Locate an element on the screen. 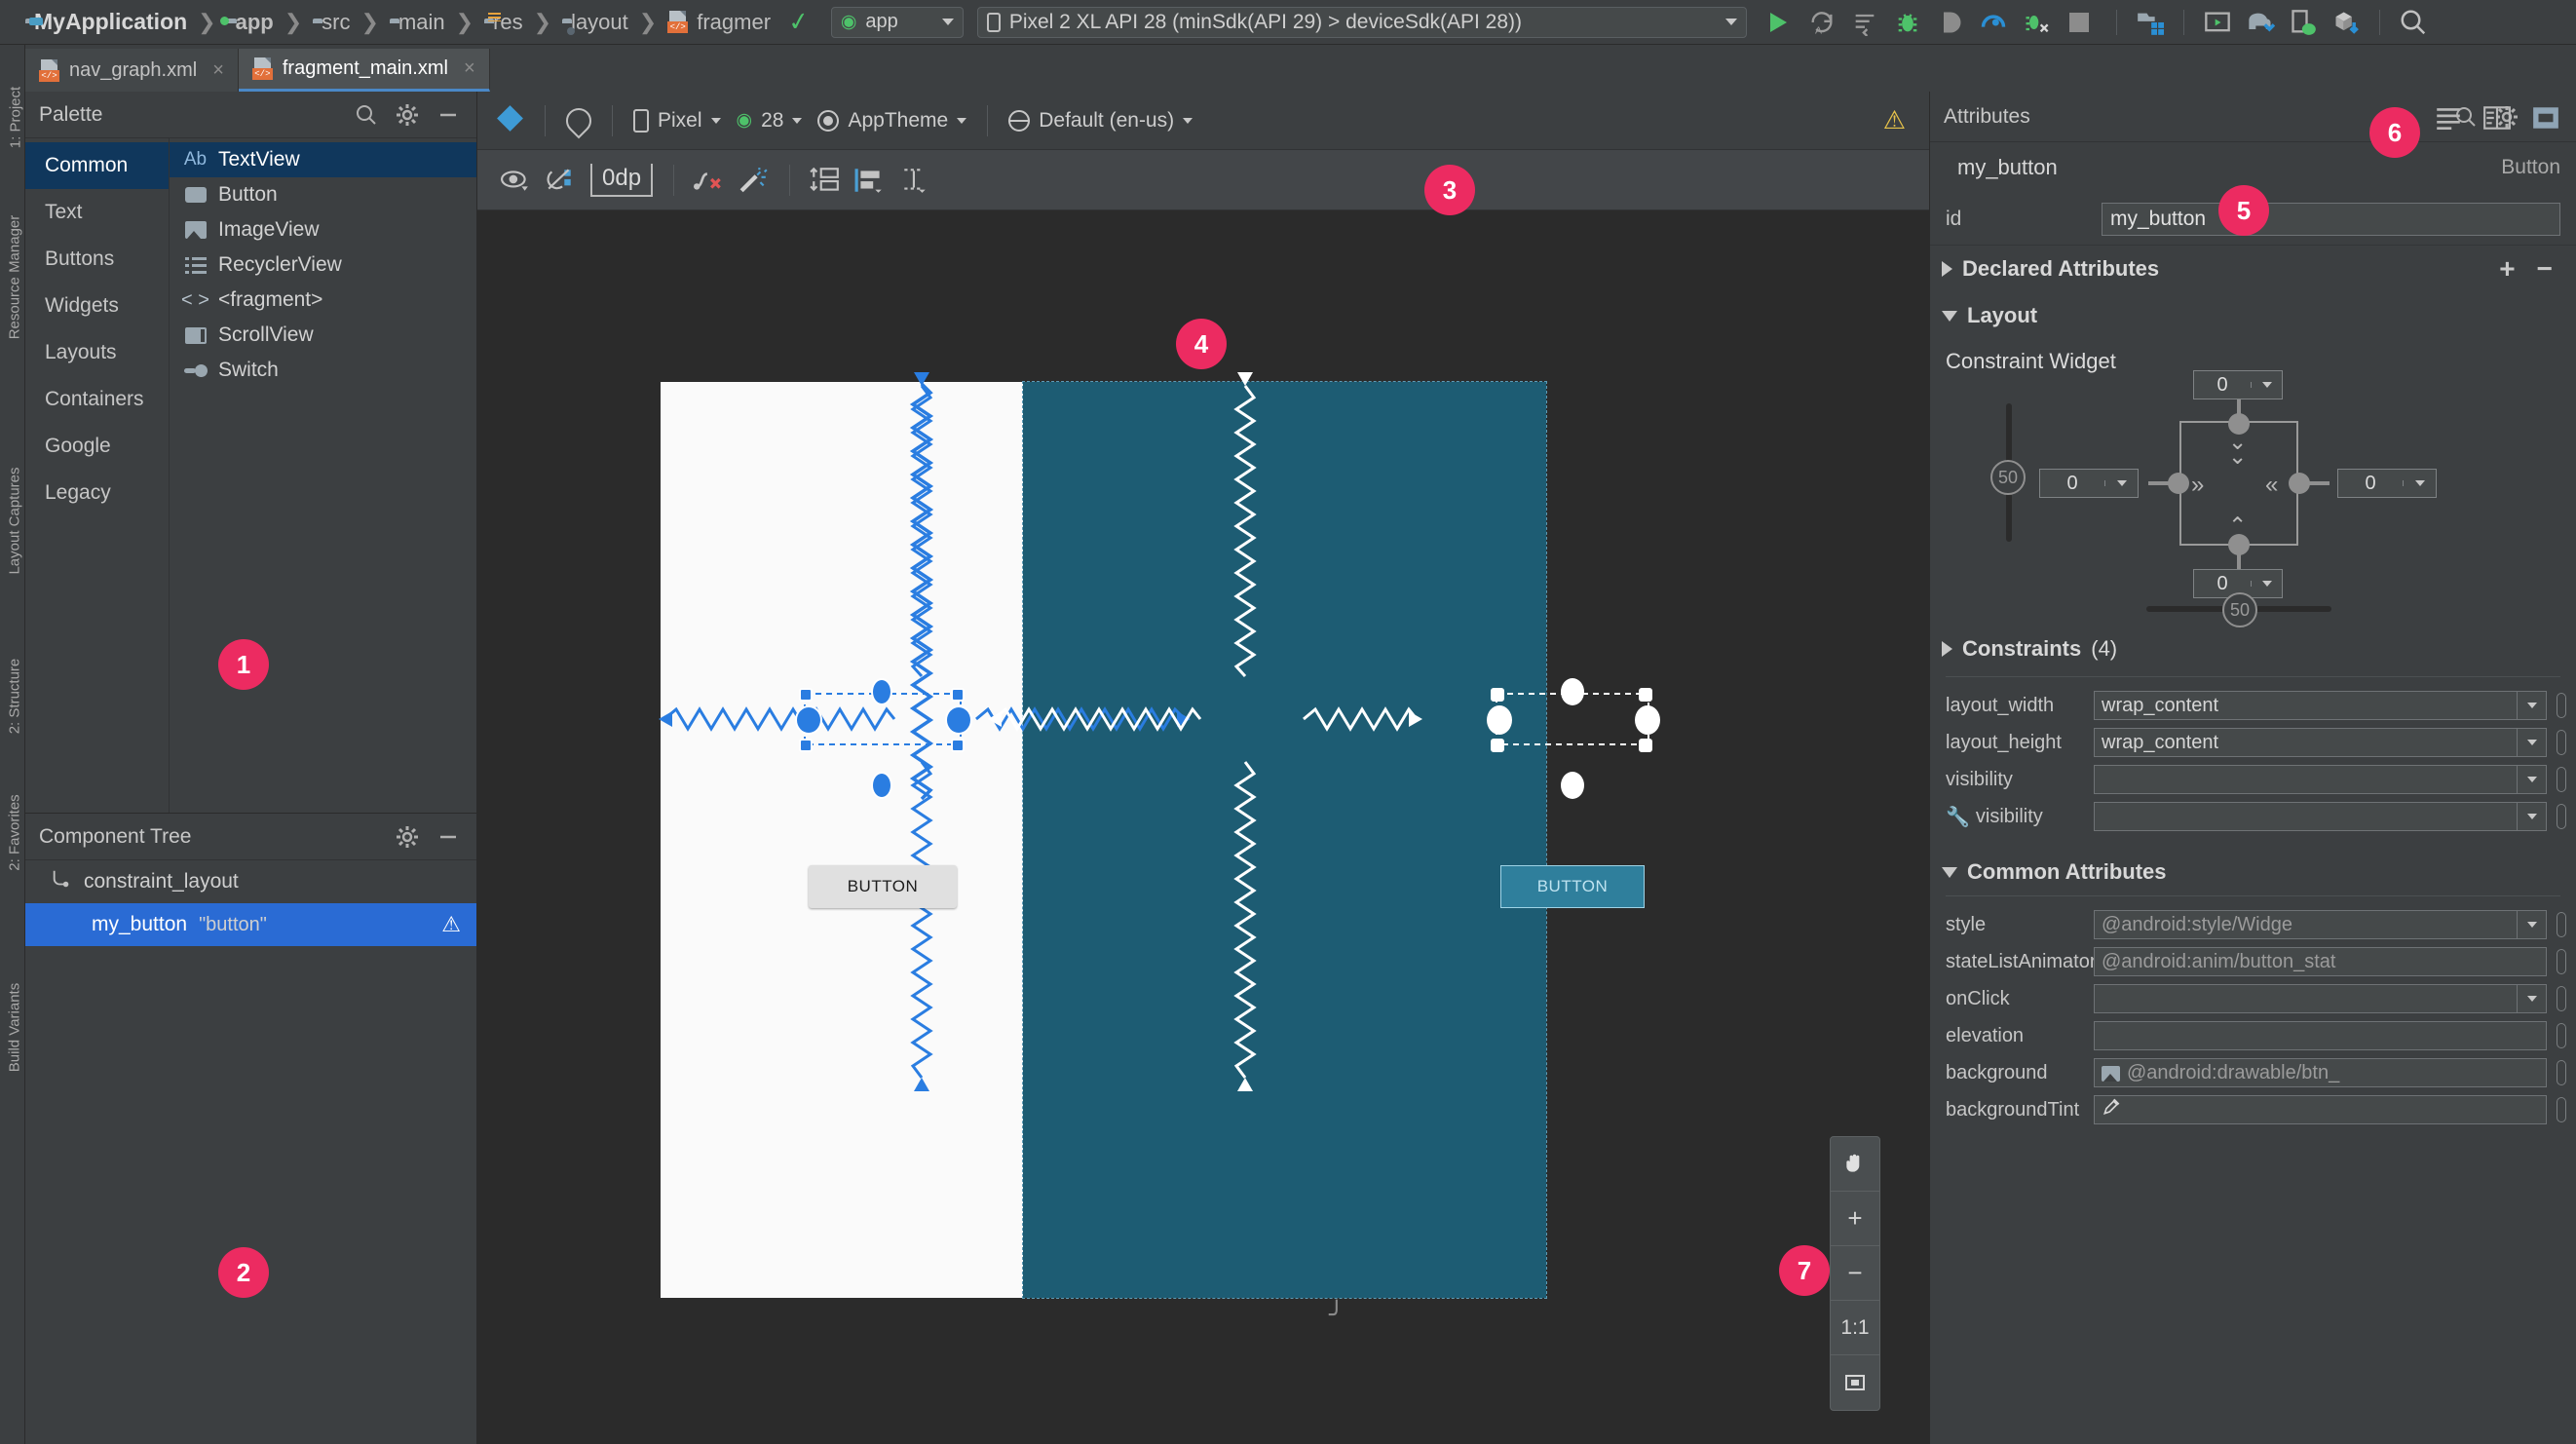 Image resolution: width=2576 pixels, height=1444 pixels. bp-constraint-anchor-top is located at coordinates (1572, 692).